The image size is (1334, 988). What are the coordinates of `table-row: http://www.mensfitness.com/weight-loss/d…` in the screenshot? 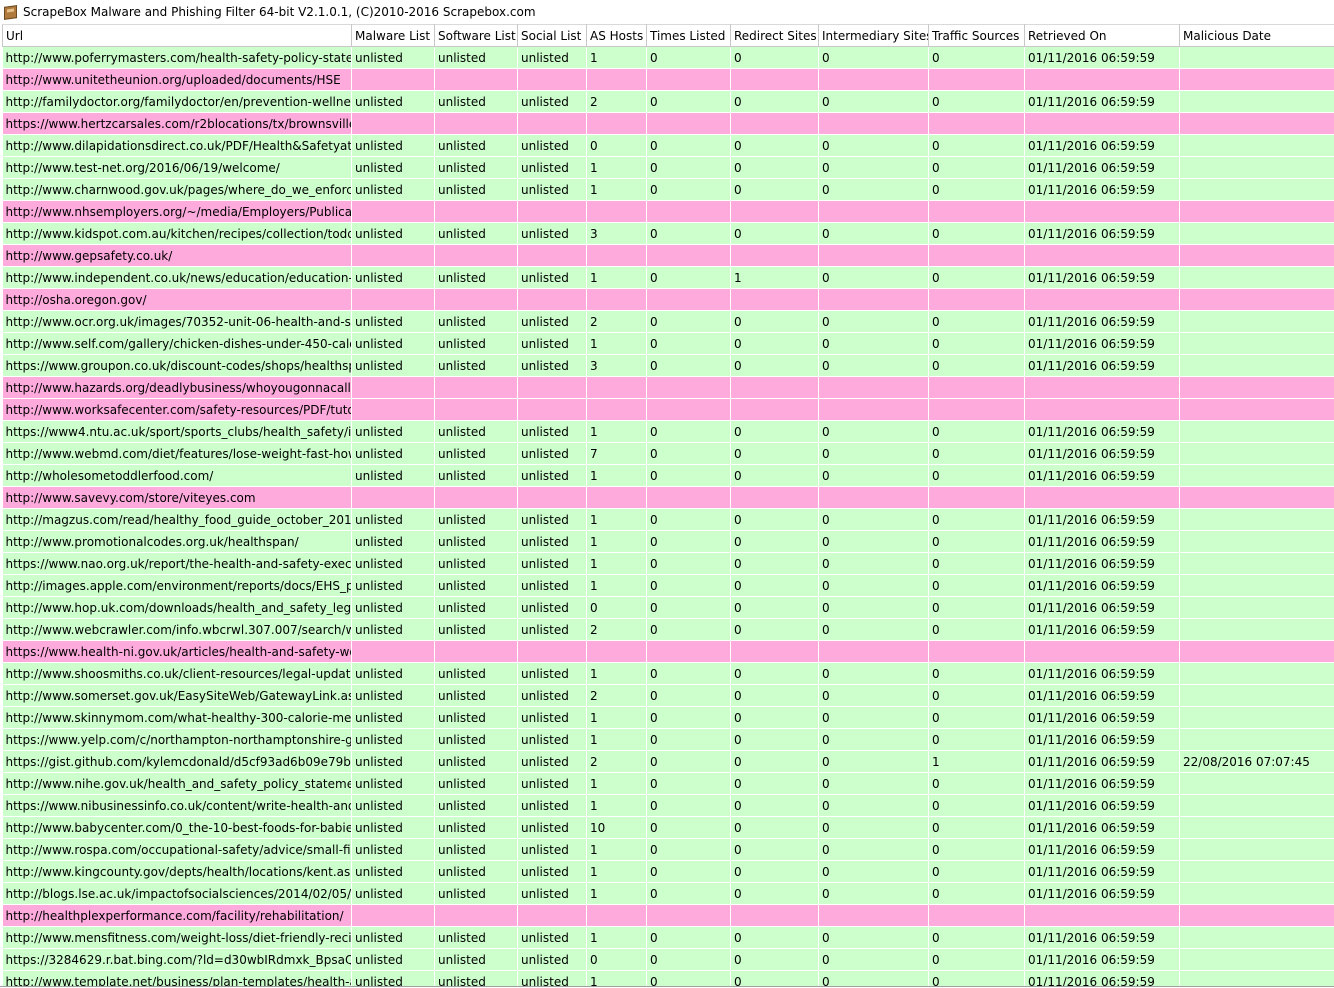 It's located at (668, 937).